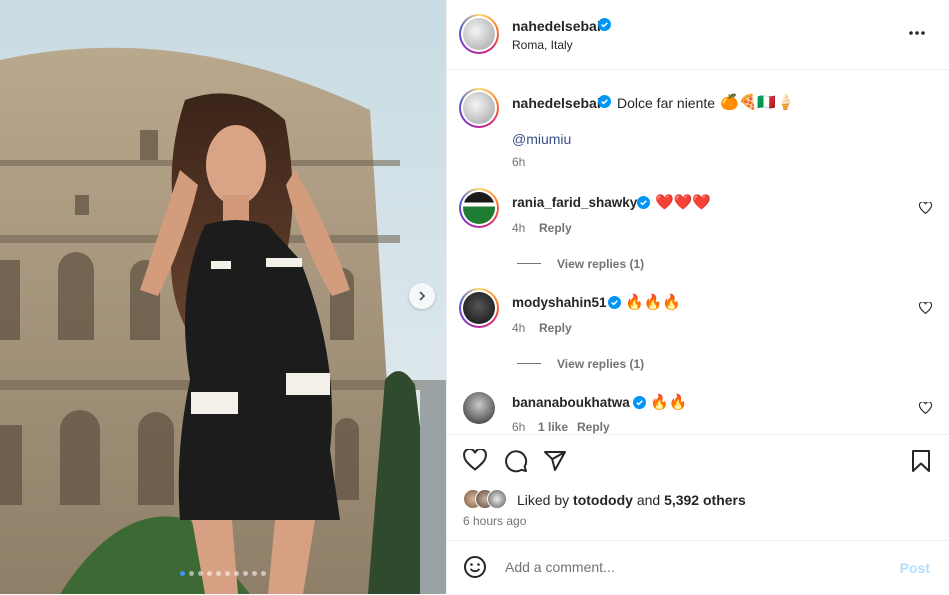 The height and width of the screenshot is (595, 949). Describe the element at coordinates (698, 35) in the screenshot. I see `post-header: nahedelsebai Roma, Italy` at that location.